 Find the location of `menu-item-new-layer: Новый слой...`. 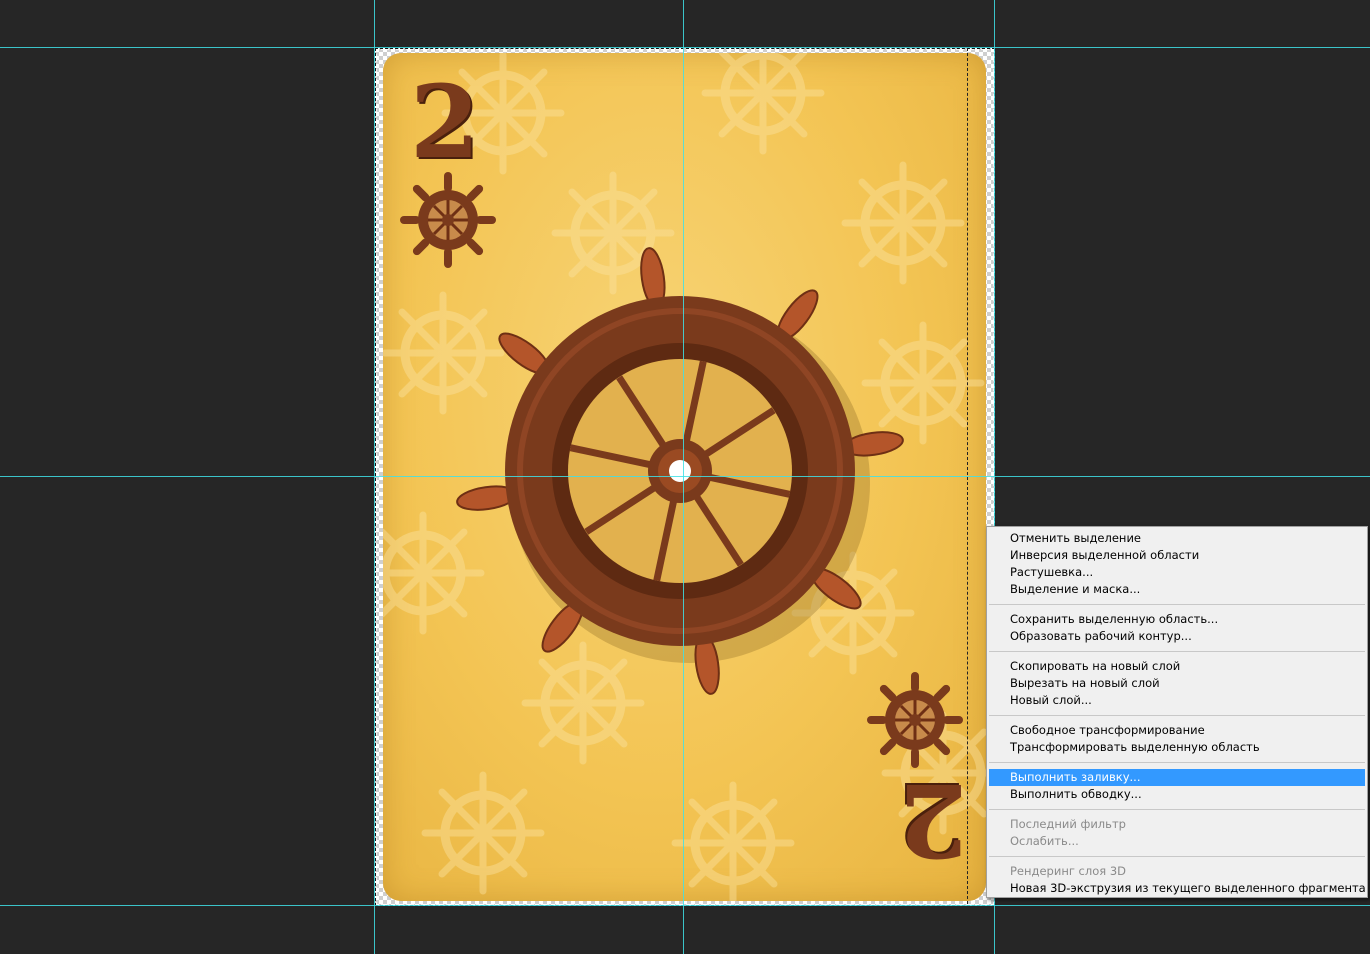

menu-item-new-layer: Новый слой... is located at coordinates (1177, 700).